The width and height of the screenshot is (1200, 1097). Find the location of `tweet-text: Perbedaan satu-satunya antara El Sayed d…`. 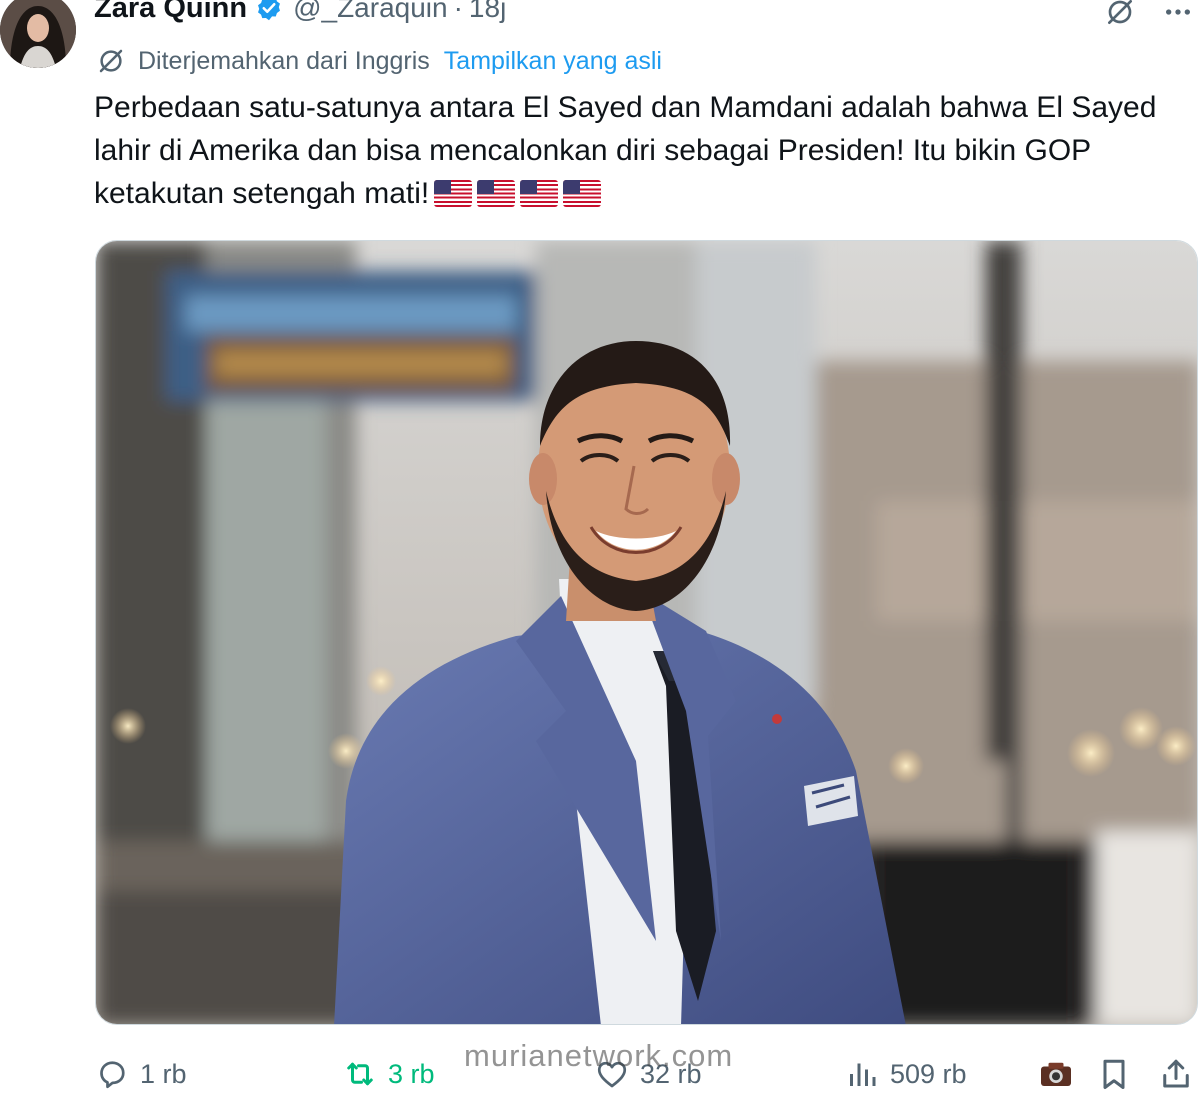

tweet-text: Perbedaan satu-satunya antara El Sayed d… is located at coordinates (629, 150).